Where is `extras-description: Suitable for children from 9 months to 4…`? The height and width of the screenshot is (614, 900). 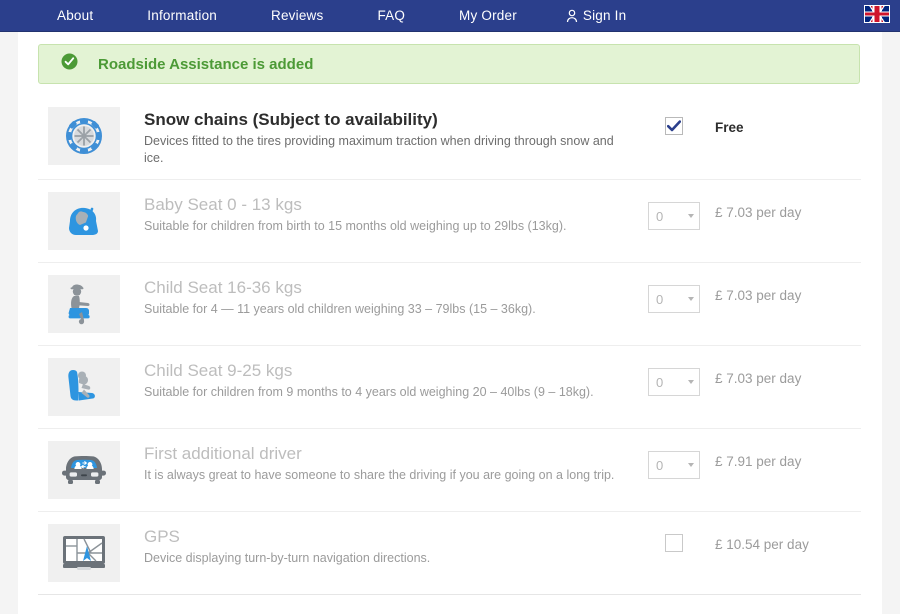 extras-description: Suitable for children from 9 months to 4… is located at coordinates (369, 392).